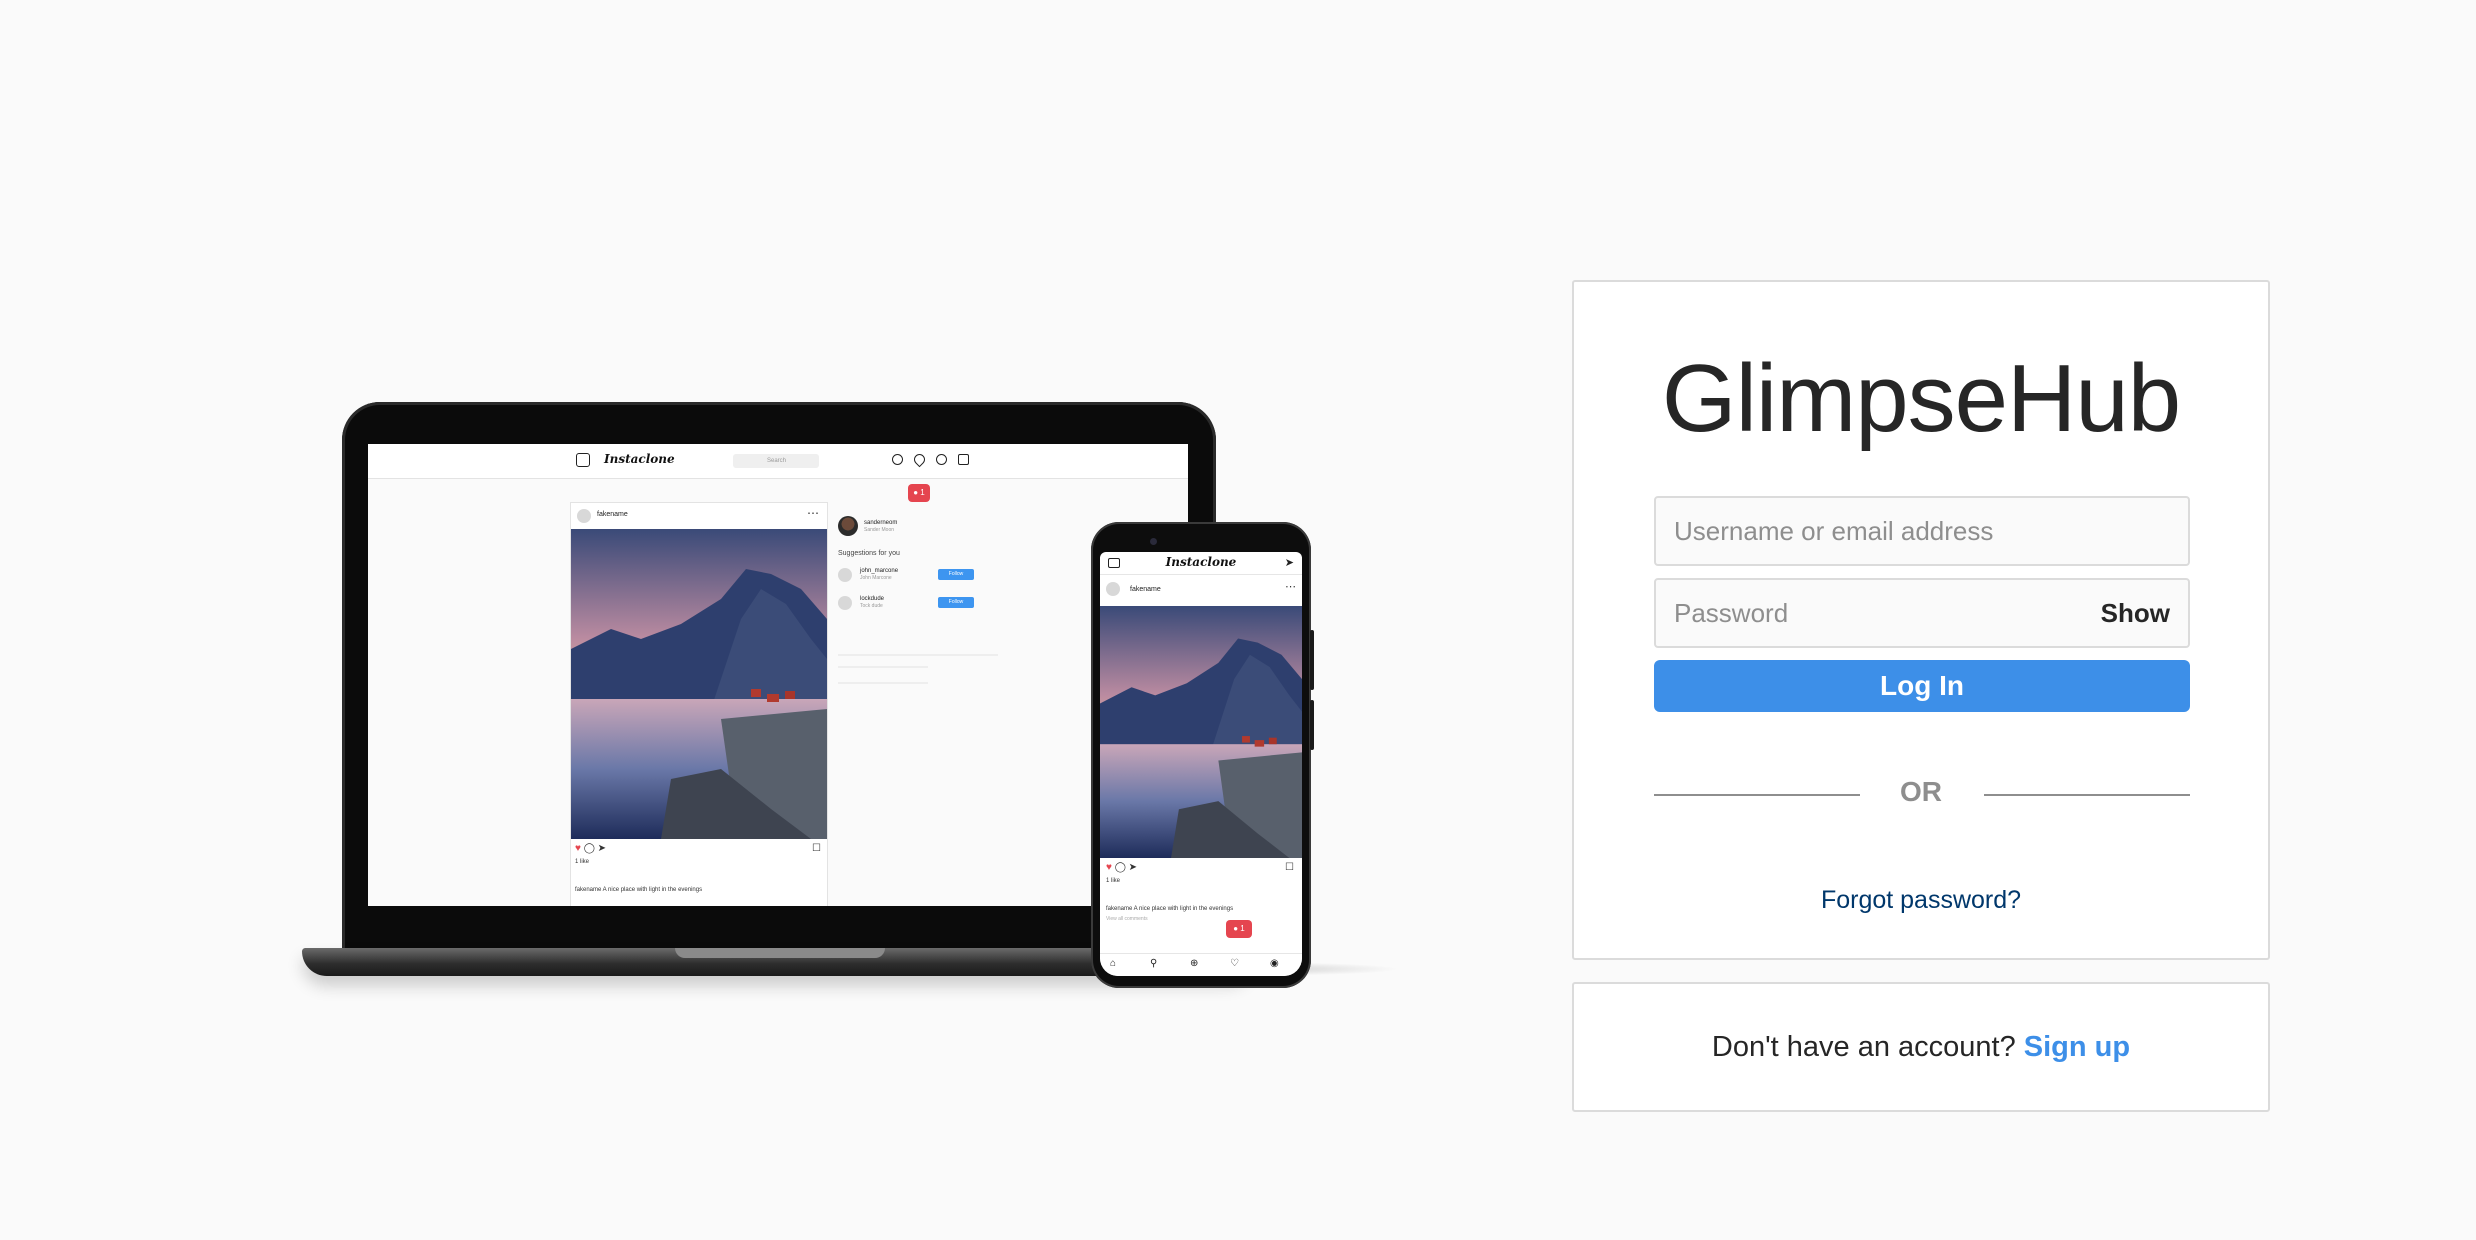 This screenshot has width=2476, height=1240. What do you see at coordinates (869, 553) in the screenshot?
I see `suggestions-title: Suggestions for you` at bounding box center [869, 553].